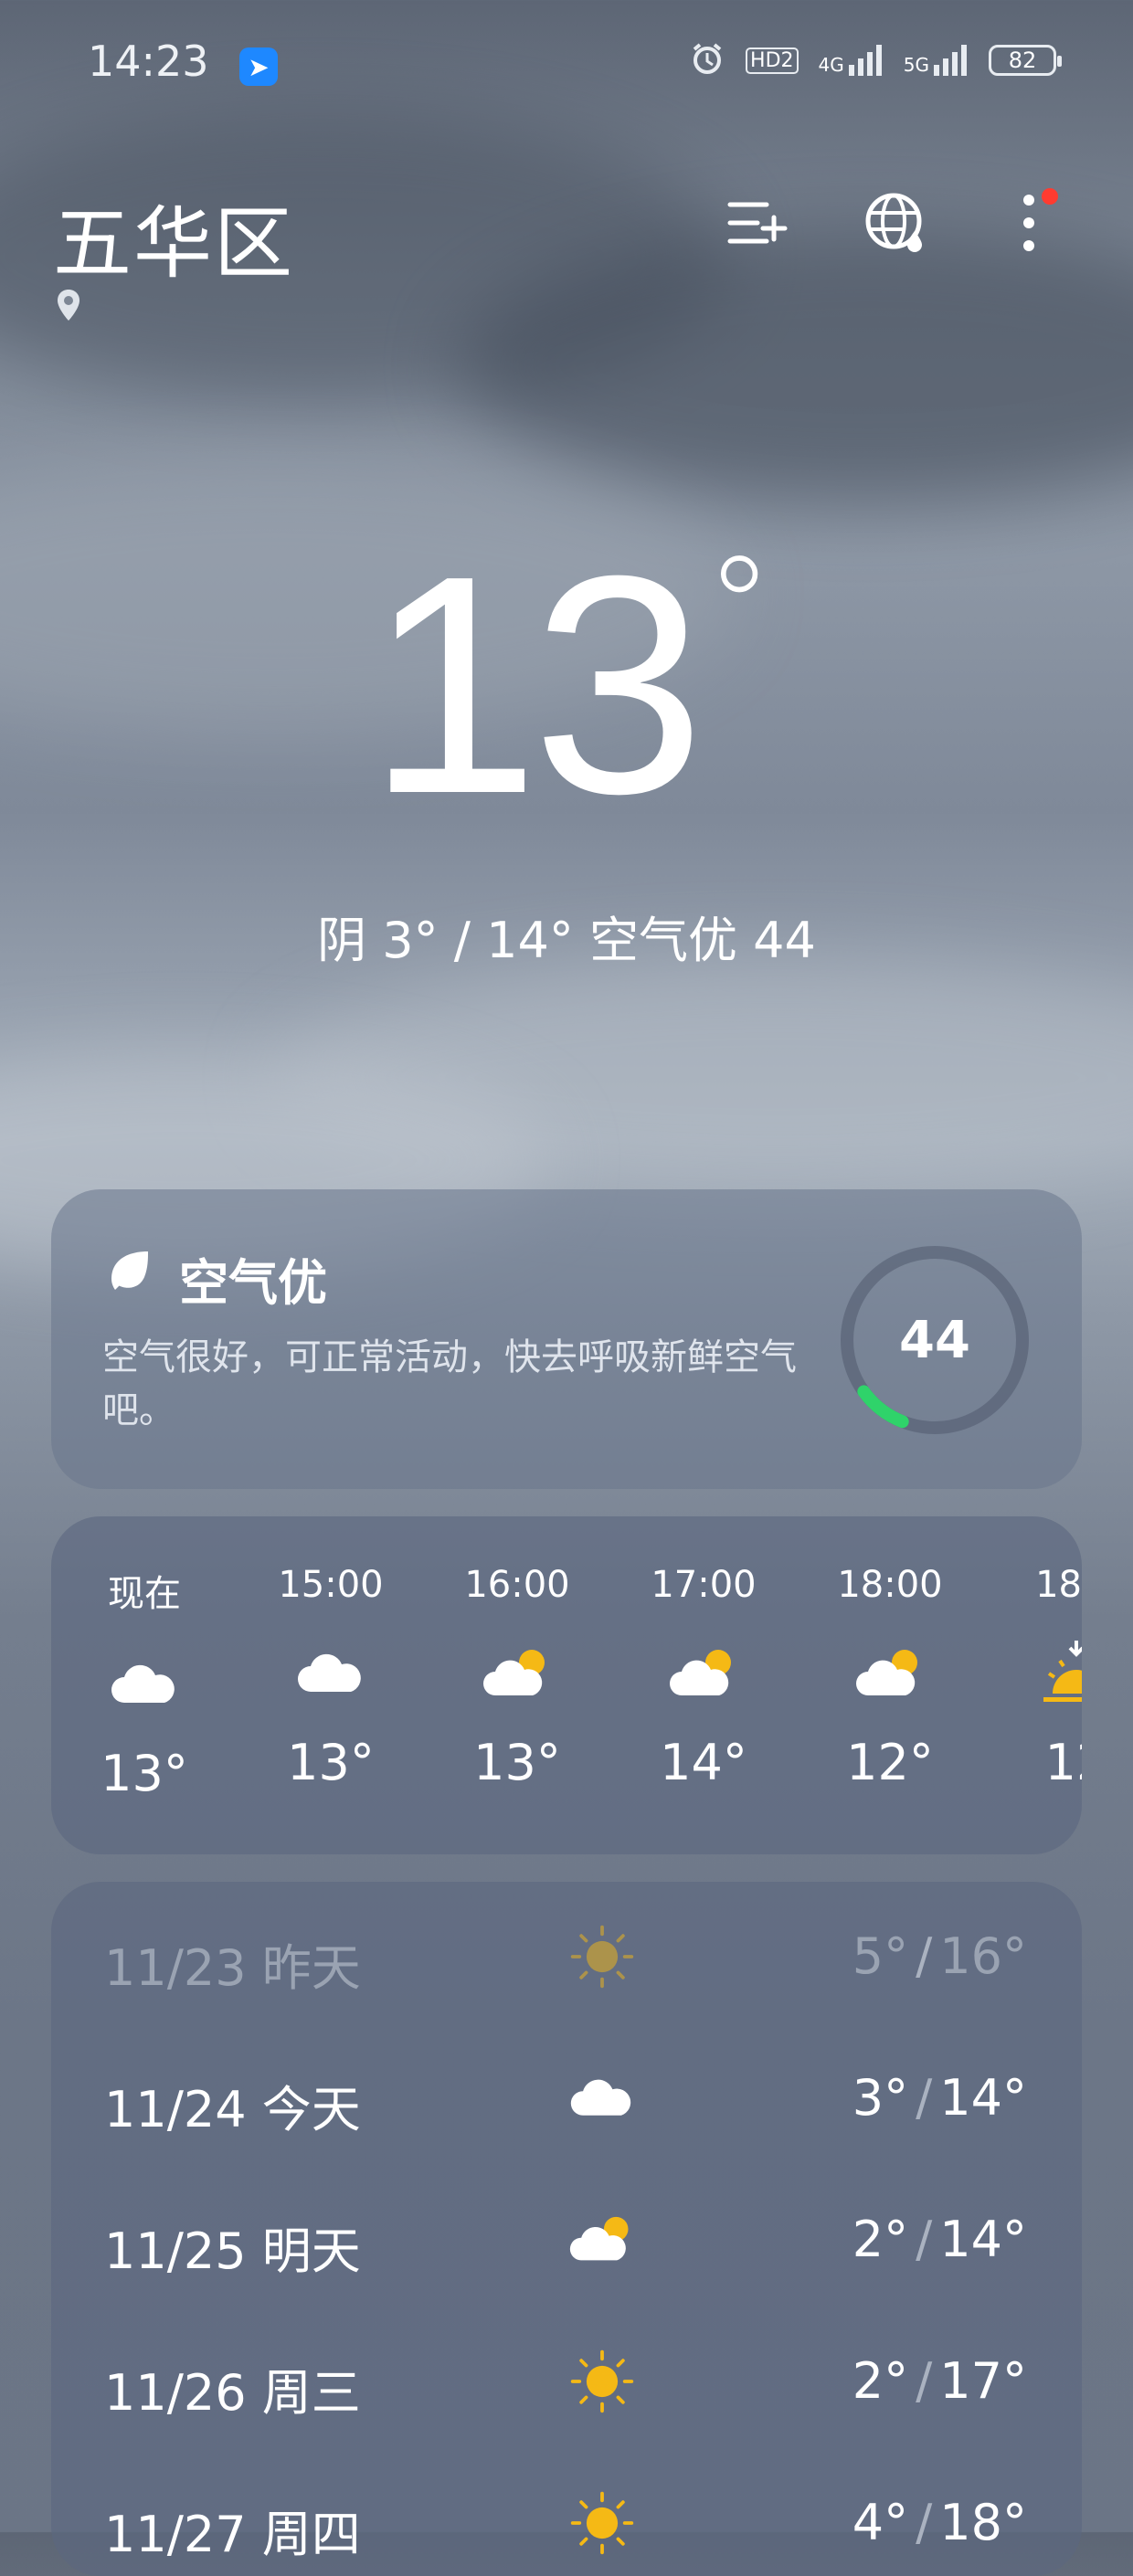 This screenshot has width=1133, height=2576. I want to click on day-temp-range: 2°/14°, so click(940, 2239).